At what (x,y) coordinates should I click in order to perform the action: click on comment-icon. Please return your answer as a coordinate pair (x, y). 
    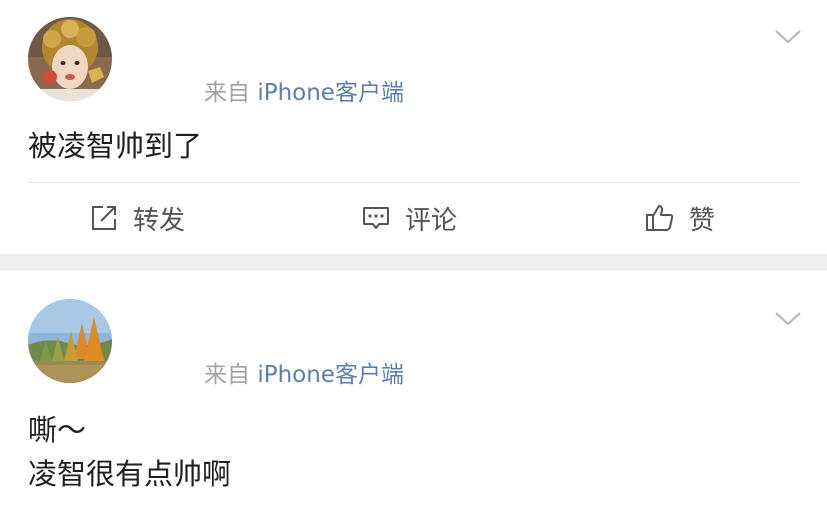
    Looking at the image, I should click on (376, 218).